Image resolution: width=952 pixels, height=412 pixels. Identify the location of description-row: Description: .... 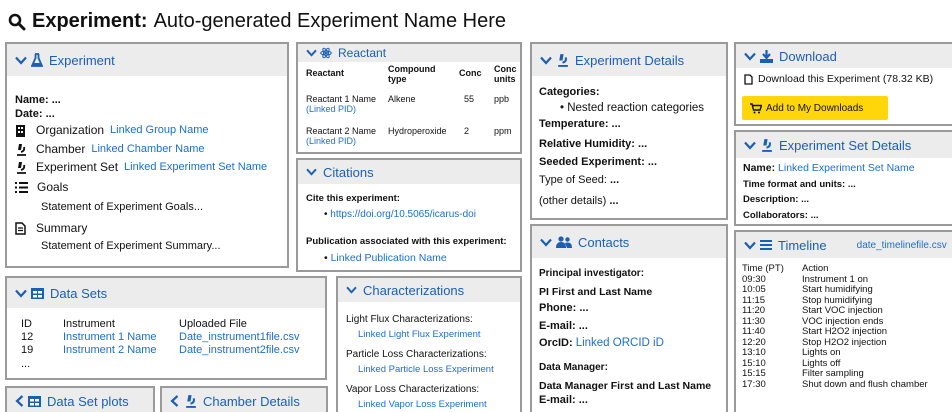
(776, 199).